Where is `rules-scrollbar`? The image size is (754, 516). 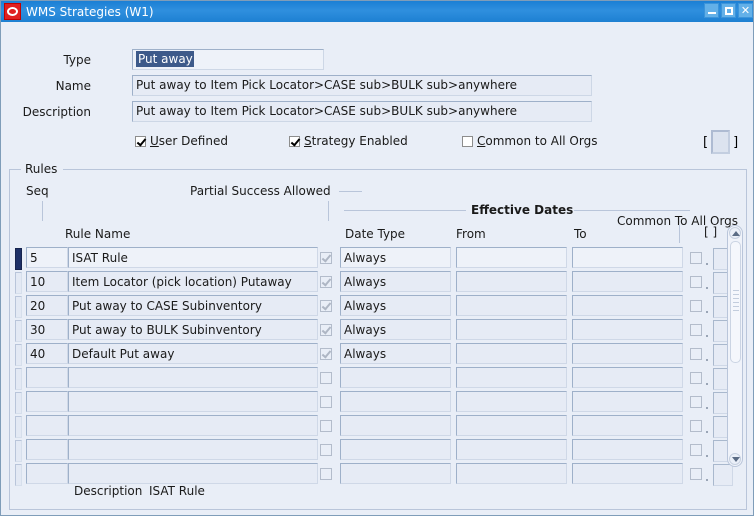 rules-scrollbar is located at coordinates (735, 346).